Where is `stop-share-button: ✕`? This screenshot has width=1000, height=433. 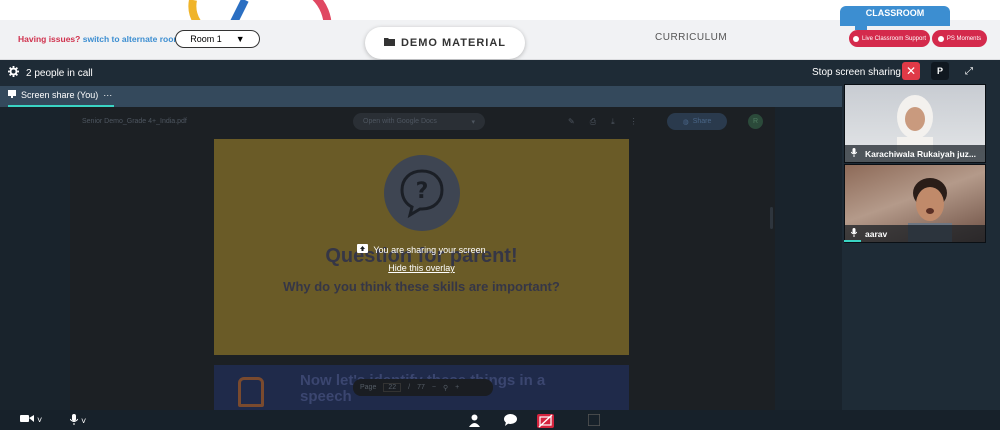 stop-share-button: ✕ is located at coordinates (911, 71).